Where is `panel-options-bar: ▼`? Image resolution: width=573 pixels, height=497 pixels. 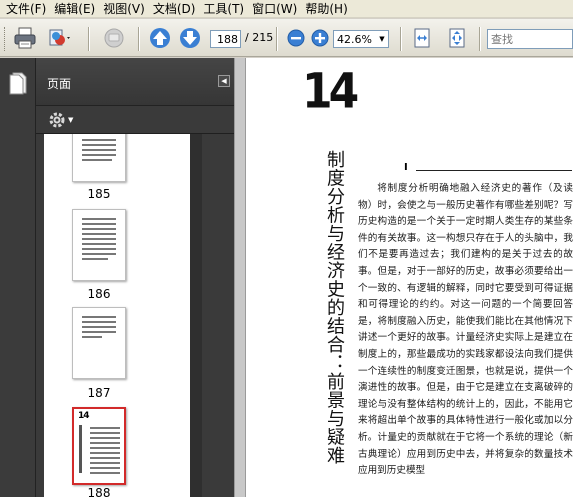 panel-options-bar: ▼ is located at coordinates (135, 120).